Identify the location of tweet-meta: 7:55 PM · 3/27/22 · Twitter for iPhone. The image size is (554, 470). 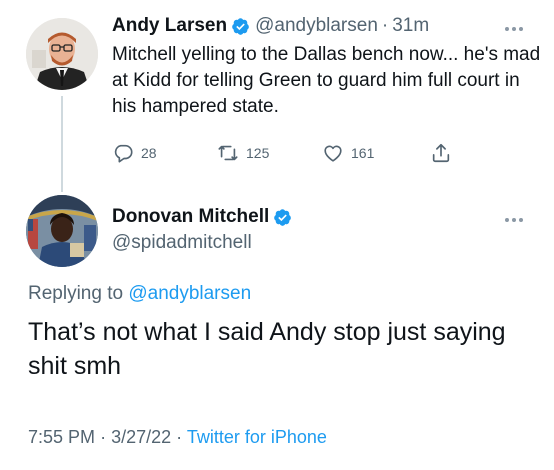
(177, 437).